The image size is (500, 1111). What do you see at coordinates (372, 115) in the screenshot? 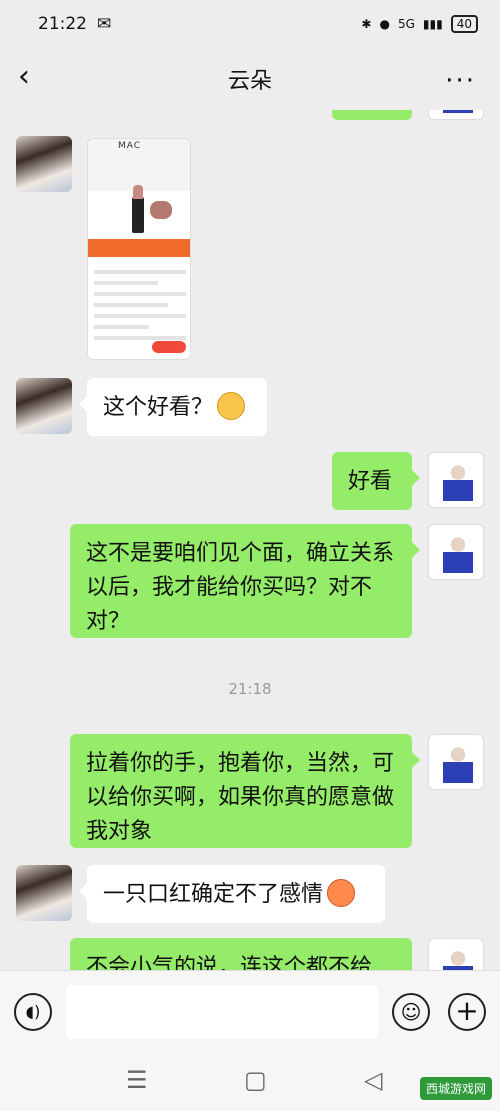
I see `message-bubble-partial` at bounding box center [372, 115].